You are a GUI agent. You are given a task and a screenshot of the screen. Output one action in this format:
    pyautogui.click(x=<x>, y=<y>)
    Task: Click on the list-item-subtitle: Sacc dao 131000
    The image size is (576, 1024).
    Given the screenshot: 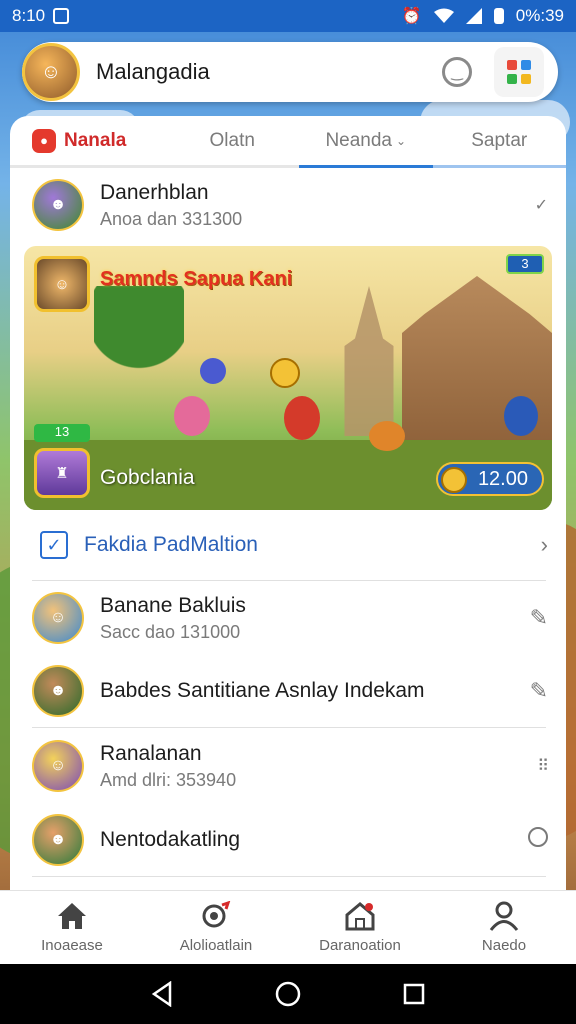 What is the action you would take?
    pyautogui.click(x=170, y=631)
    